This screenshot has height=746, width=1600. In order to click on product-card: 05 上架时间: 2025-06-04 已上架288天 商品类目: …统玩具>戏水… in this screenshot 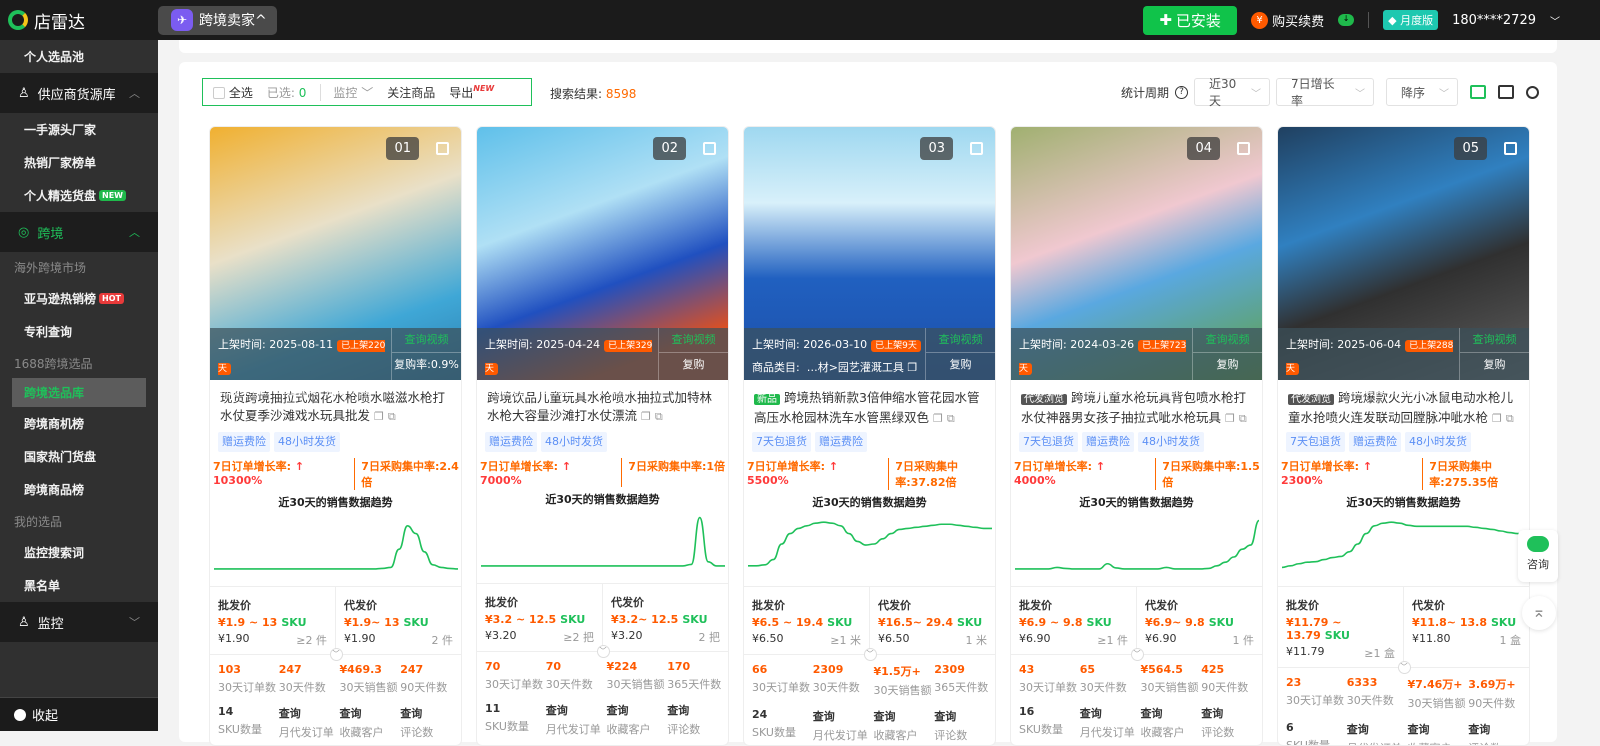, I will do `click(1403, 436)`.